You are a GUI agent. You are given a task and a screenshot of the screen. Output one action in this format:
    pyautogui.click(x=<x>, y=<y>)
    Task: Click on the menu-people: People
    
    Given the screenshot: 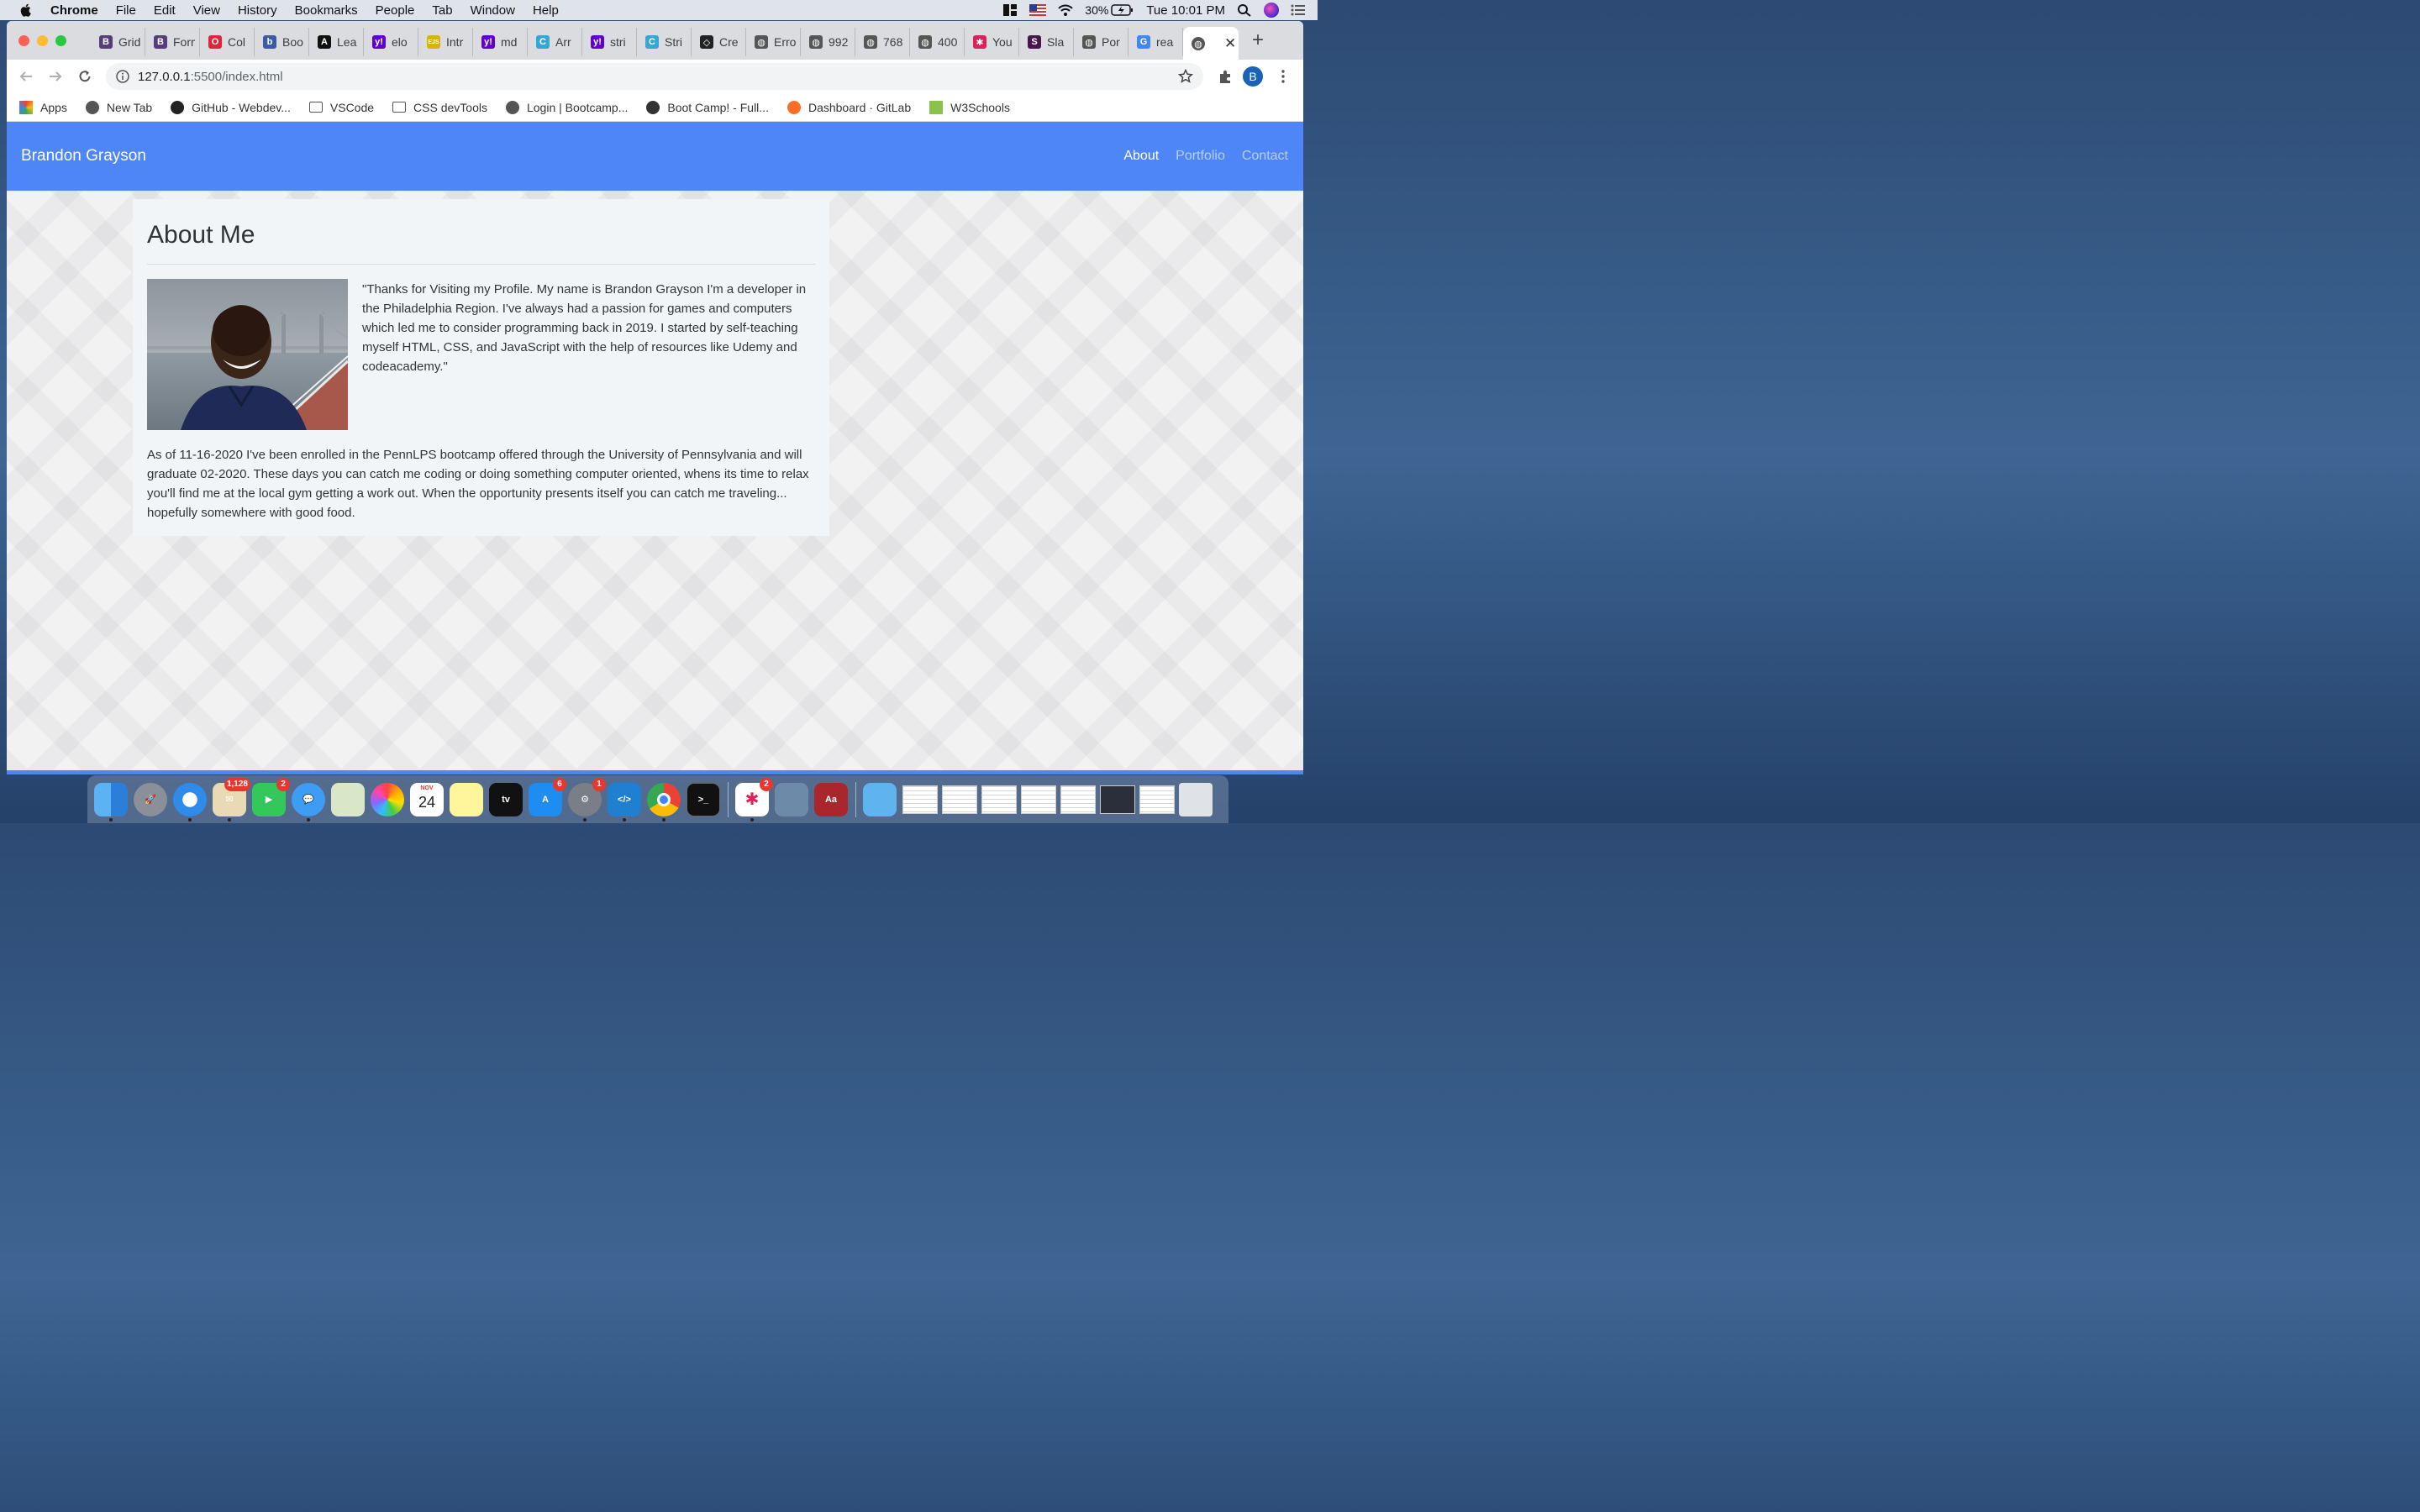 What is the action you would take?
    pyautogui.click(x=396, y=10)
    